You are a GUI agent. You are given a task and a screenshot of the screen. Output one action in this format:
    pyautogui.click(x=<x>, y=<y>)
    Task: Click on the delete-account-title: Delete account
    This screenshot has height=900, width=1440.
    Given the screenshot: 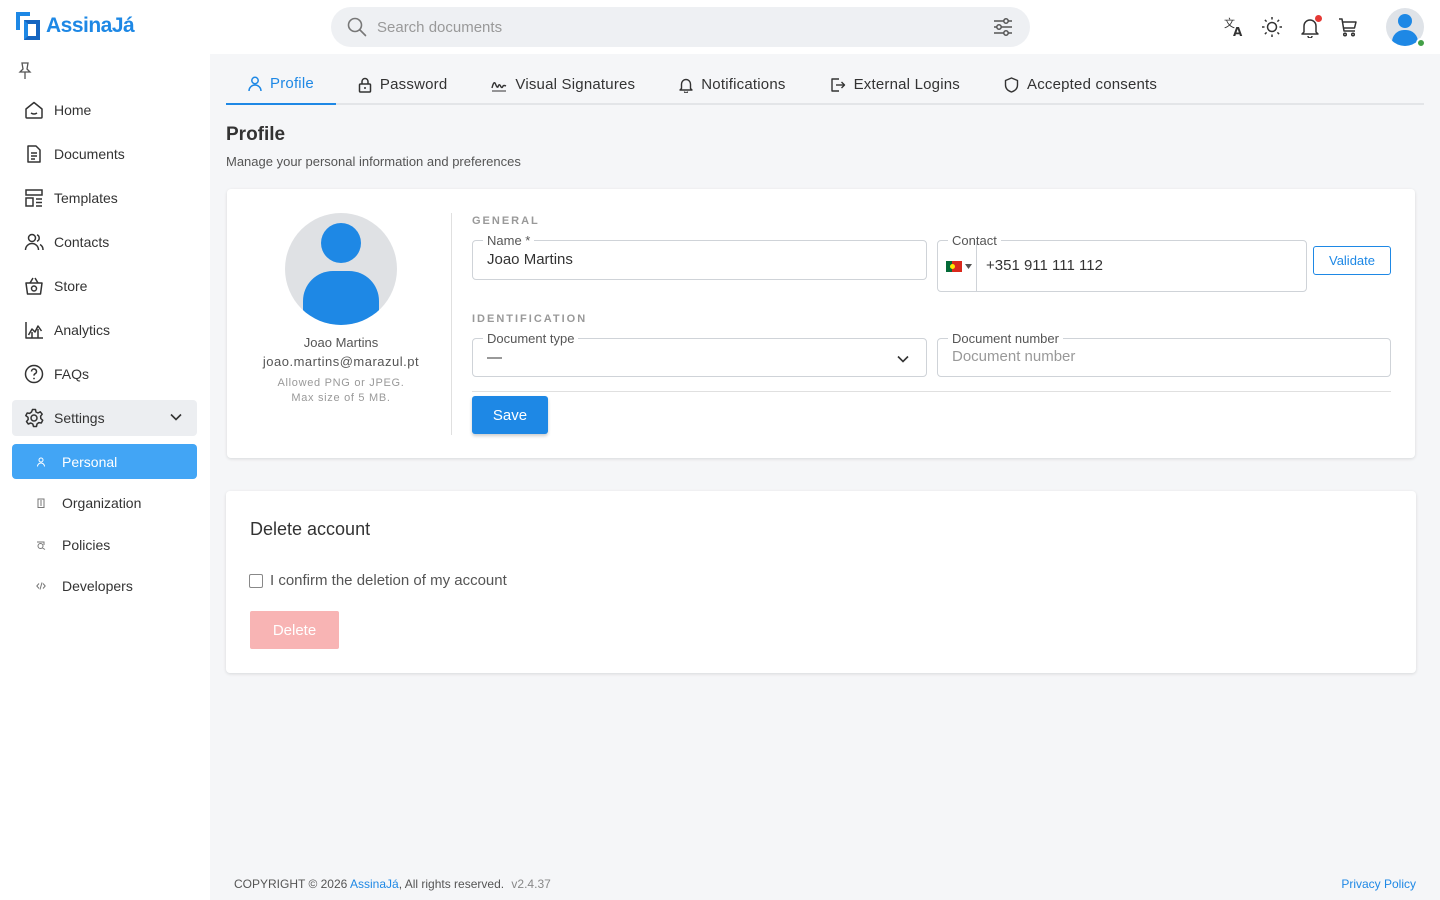 What is the action you would take?
    pyautogui.click(x=310, y=529)
    